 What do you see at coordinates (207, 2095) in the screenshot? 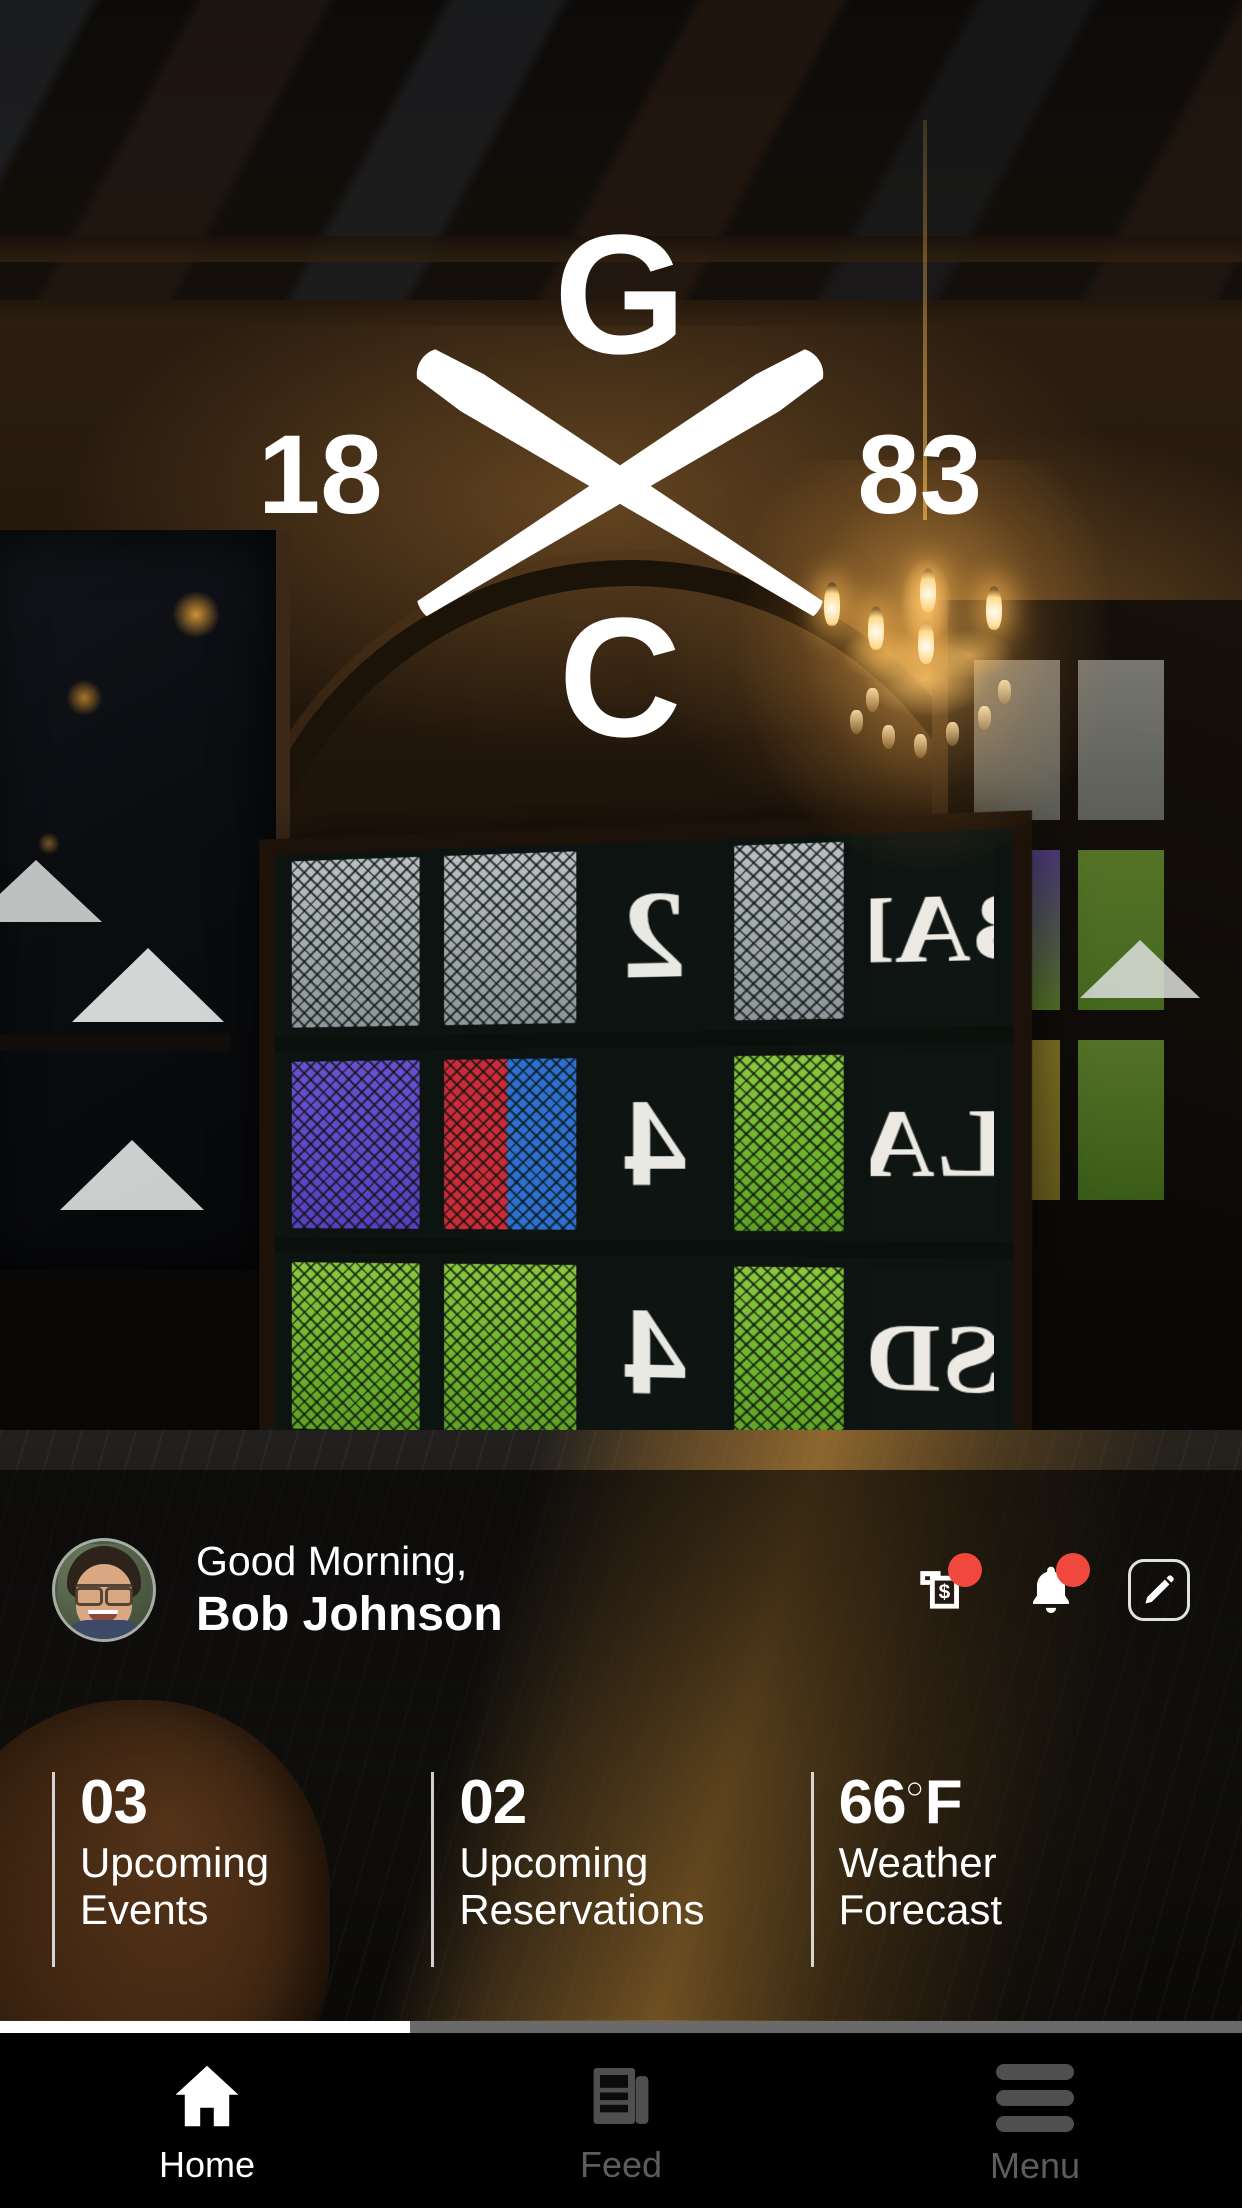
I see `home-icon` at bounding box center [207, 2095].